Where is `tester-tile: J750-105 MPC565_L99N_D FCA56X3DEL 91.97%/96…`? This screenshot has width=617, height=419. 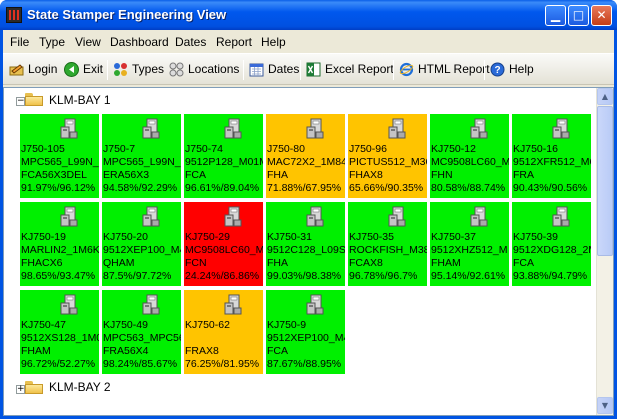
tester-tile: J750-105 MPC565_L99N_D FCA56X3DEL 91.97%/96… is located at coordinates (59, 156).